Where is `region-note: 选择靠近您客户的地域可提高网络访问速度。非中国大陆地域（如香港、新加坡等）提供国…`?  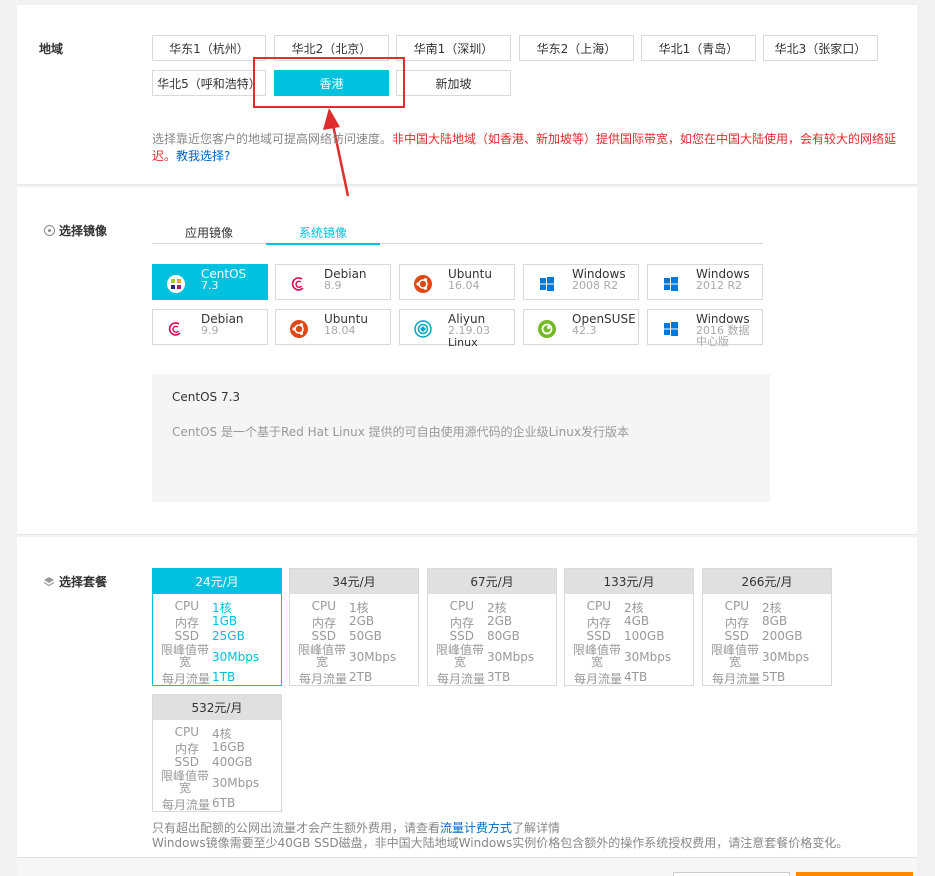 region-note: 选择靠近您客户的地域可提高网络访问速度。非中国大陆地域（如香港、新加坡等）提供国… is located at coordinates (524, 147).